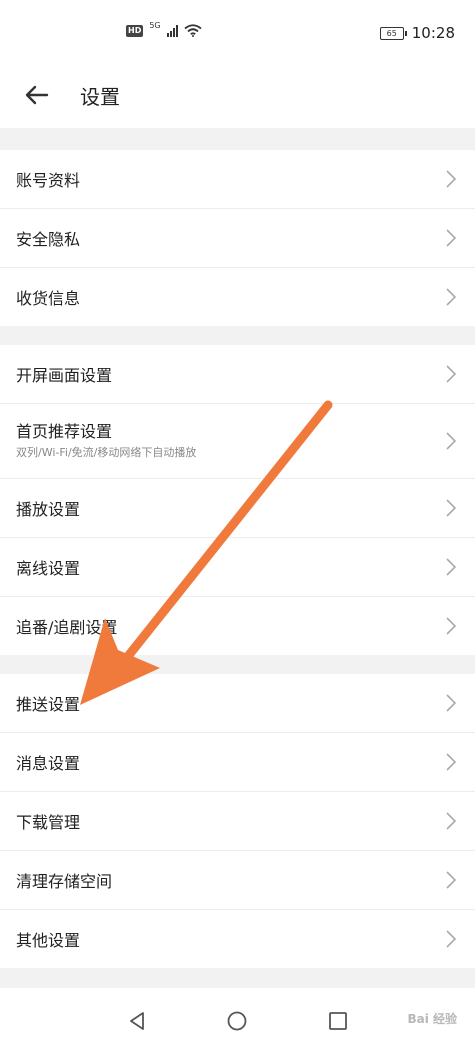  I want to click on wifi-icon, so click(193, 30).